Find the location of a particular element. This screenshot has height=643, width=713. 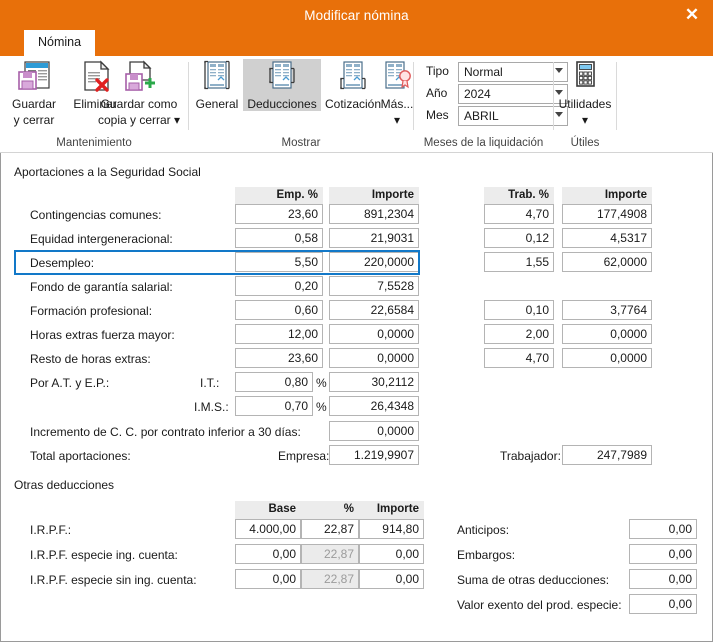

field-valor-exento-prod-especie: 0,00 is located at coordinates (663, 604).